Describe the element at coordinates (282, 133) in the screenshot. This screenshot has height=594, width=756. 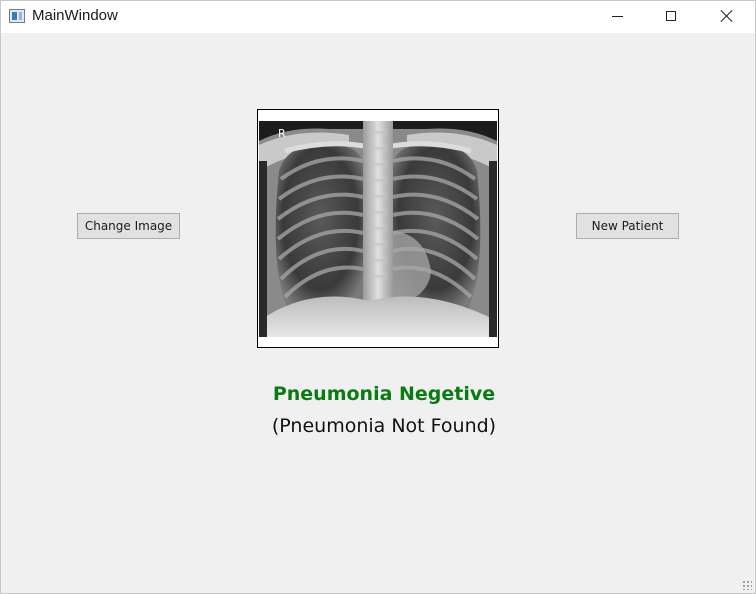
I see `xray-side-marker: R` at that location.